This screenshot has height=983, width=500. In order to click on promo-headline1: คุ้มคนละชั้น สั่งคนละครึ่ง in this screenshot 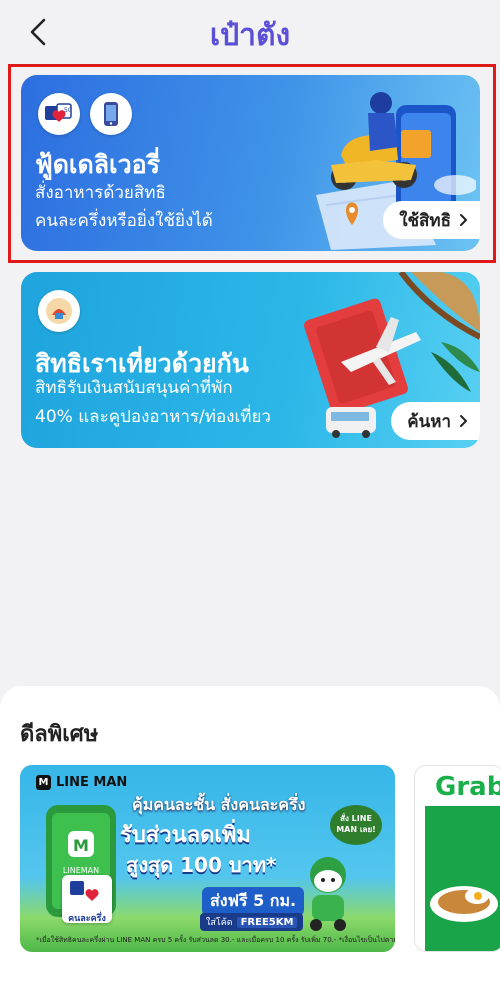, I will do `click(219, 804)`.